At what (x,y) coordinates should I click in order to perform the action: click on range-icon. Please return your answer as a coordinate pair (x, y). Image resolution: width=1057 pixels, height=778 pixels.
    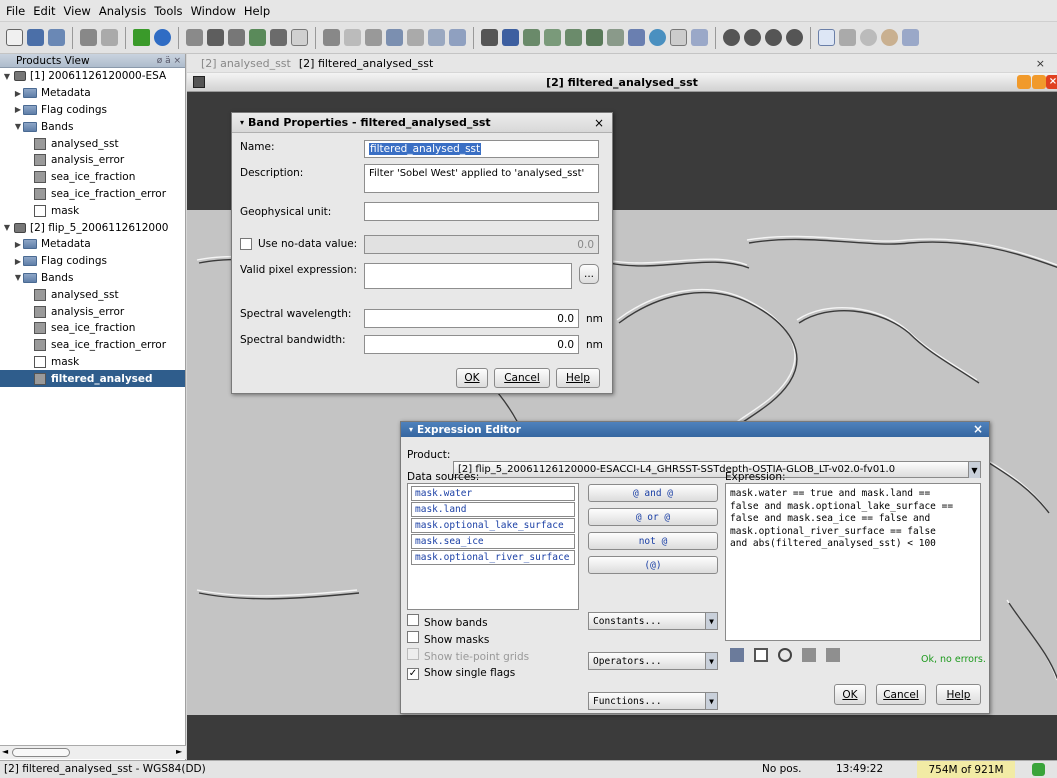
    Looking at the image, I should click on (847, 37).